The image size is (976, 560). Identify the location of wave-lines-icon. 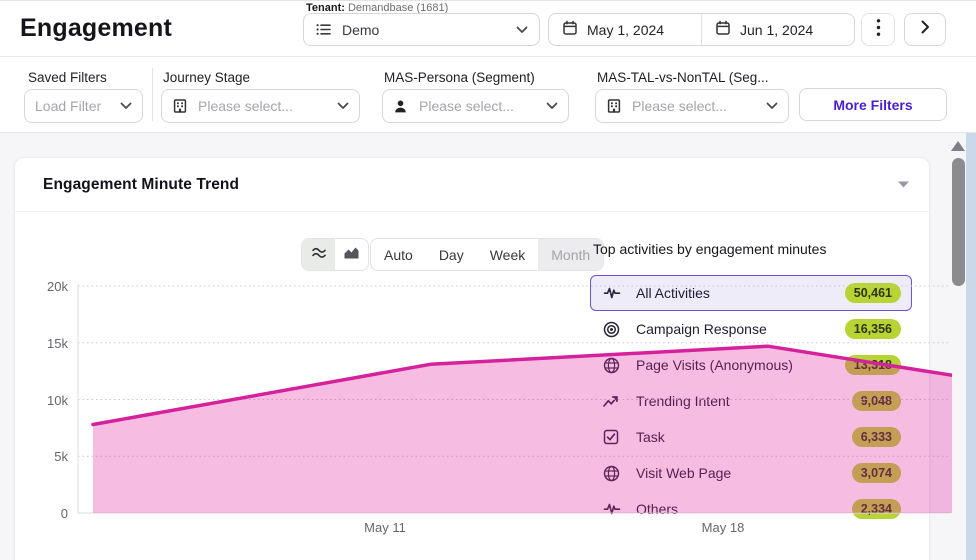
(319, 255).